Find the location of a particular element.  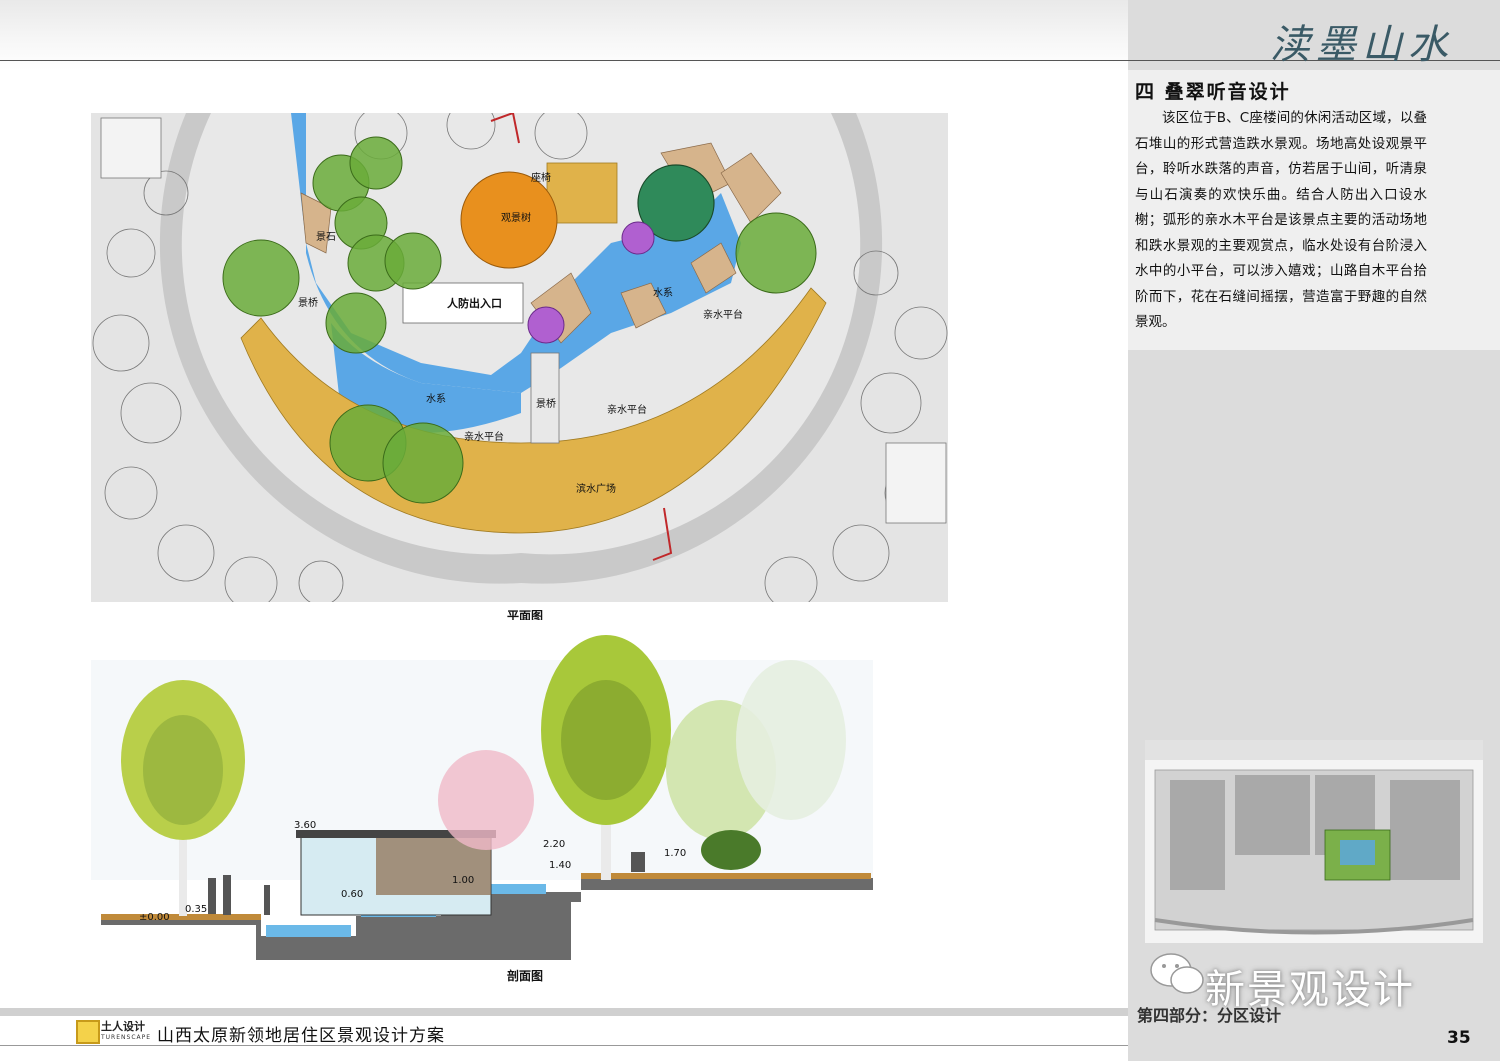

page-number: 35 is located at coordinates (1459, 1038).